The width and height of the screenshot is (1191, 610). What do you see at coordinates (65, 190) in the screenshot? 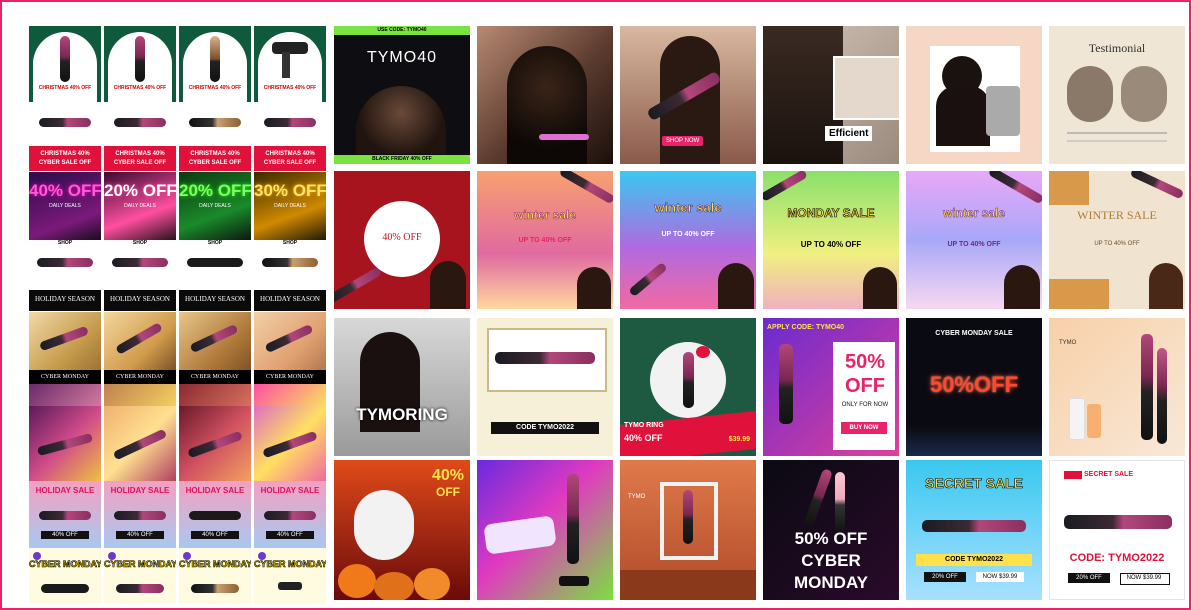
I see `discount-badge: 40% OFF` at bounding box center [65, 190].